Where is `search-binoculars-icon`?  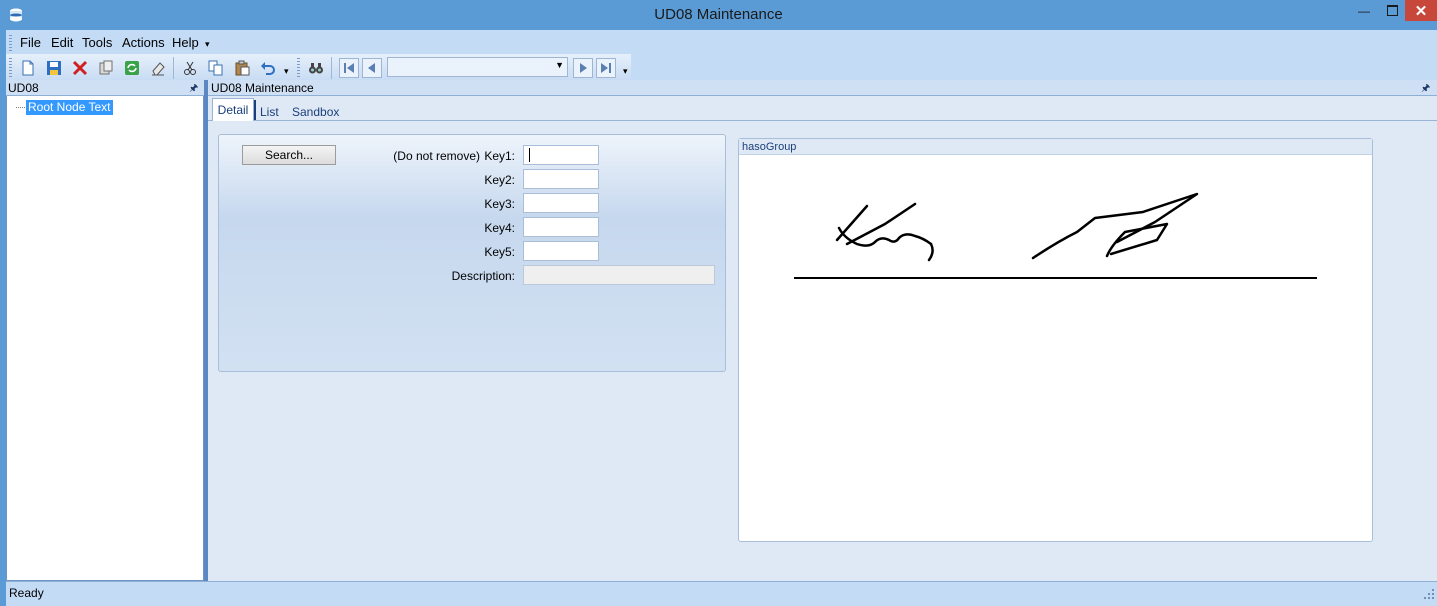
search-binoculars-icon is located at coordinates (316, 68).